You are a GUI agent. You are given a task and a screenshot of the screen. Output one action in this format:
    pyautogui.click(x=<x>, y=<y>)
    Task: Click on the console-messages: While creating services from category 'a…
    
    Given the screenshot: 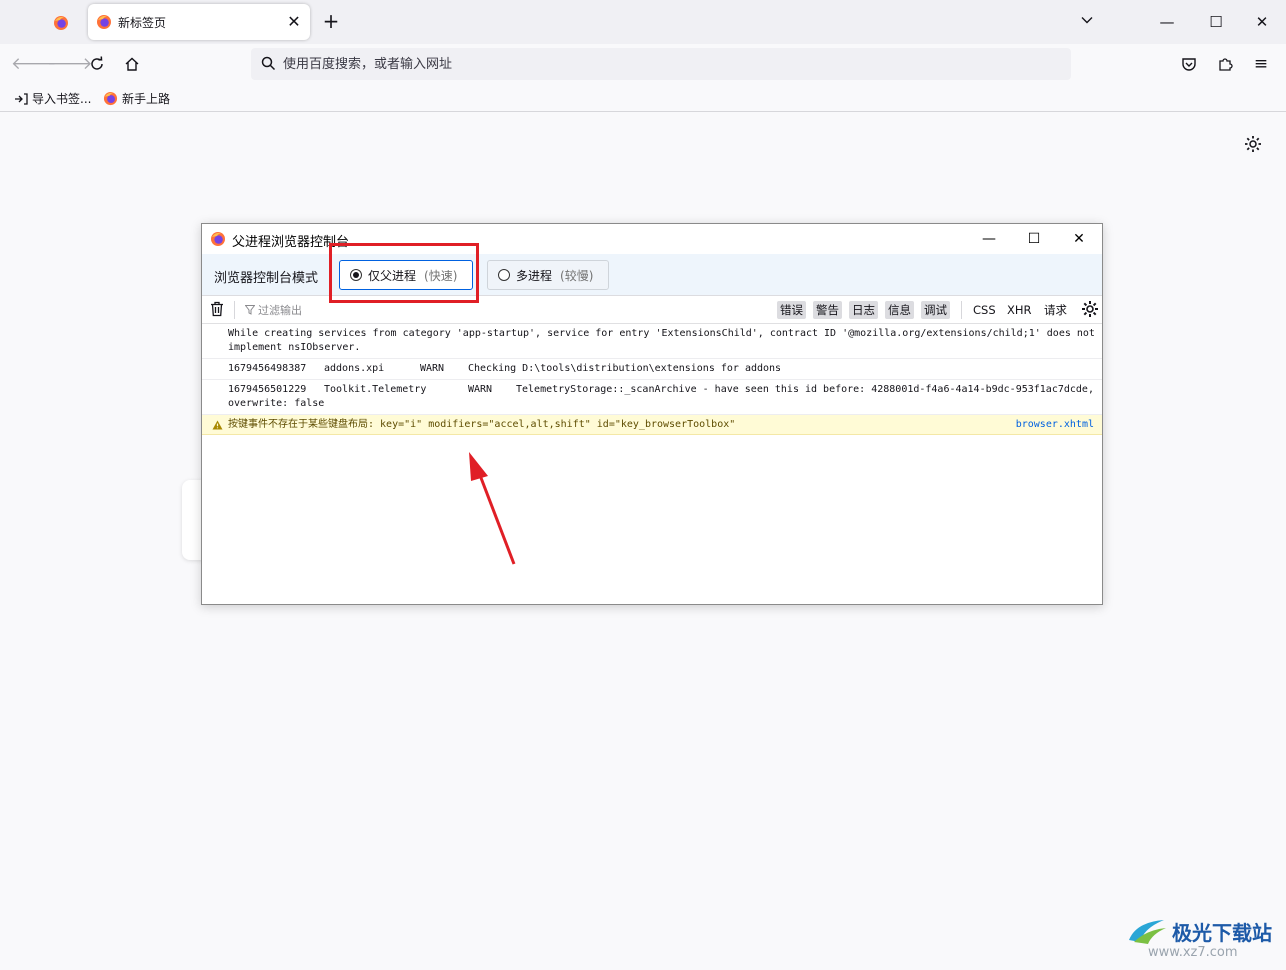 What is the action you would take?
    pyautogui.click(x=652, y=379)
    